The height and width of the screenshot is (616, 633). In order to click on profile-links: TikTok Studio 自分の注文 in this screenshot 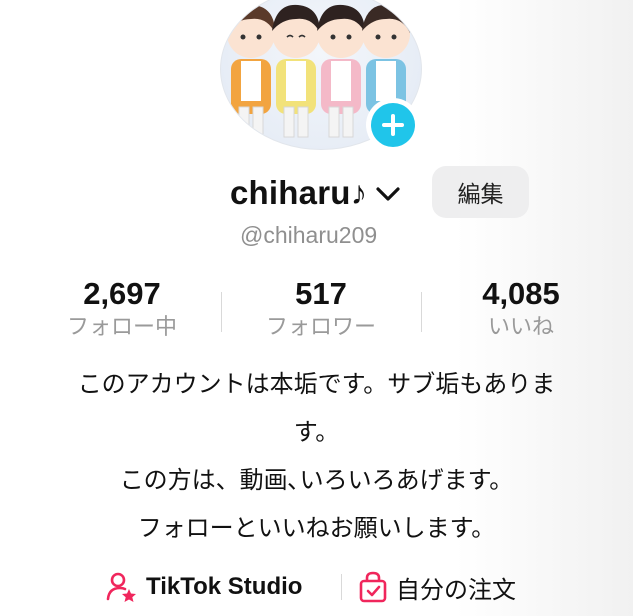, I will do `click(316, 587)`.